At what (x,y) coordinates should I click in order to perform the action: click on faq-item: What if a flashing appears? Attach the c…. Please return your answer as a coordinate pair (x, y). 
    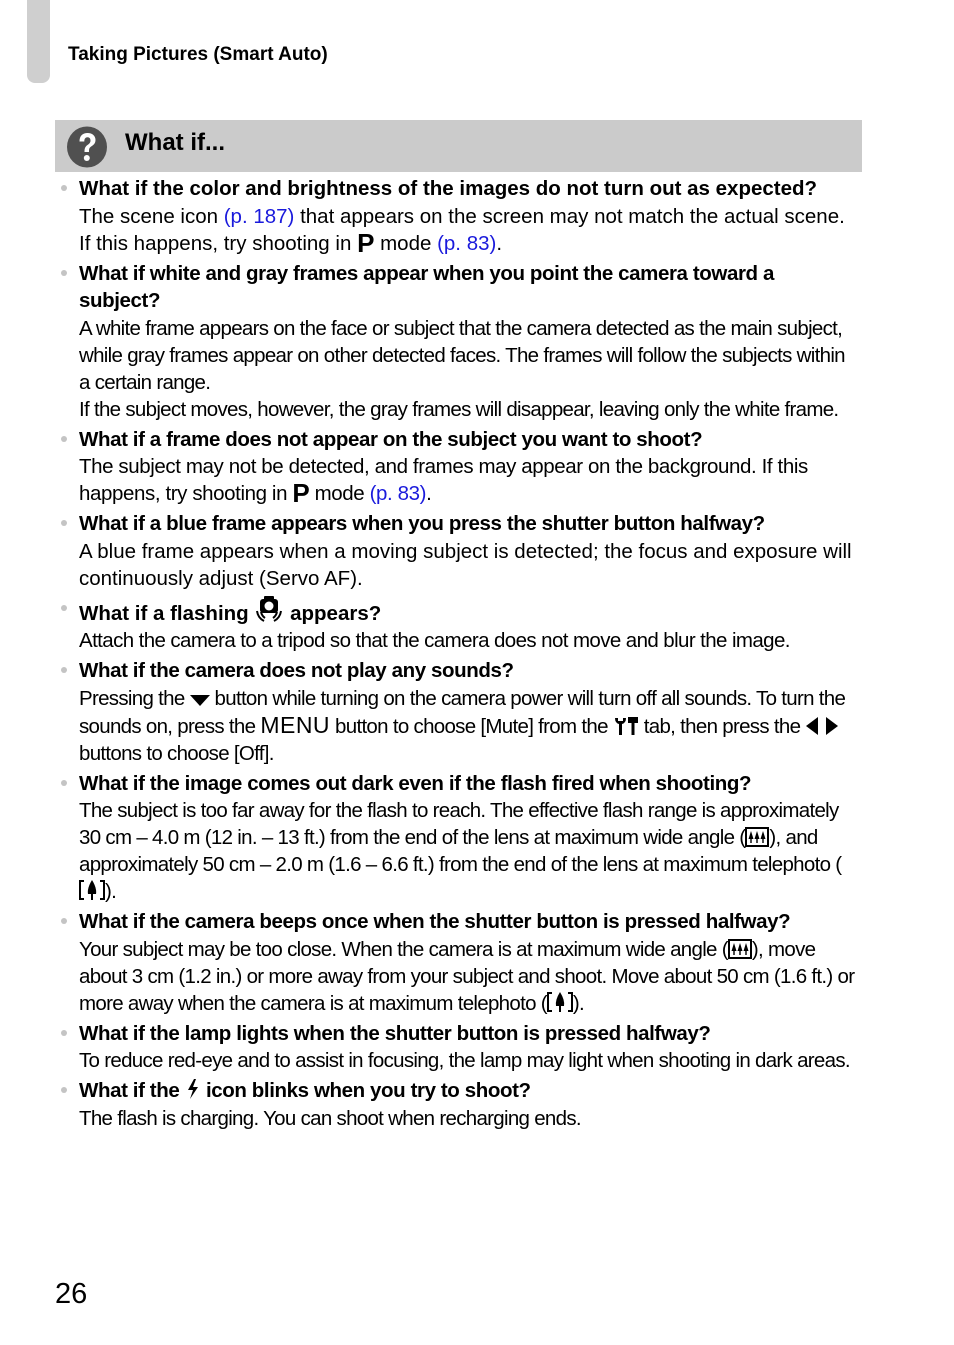
    Looking at the image, I should click on (458, 625).